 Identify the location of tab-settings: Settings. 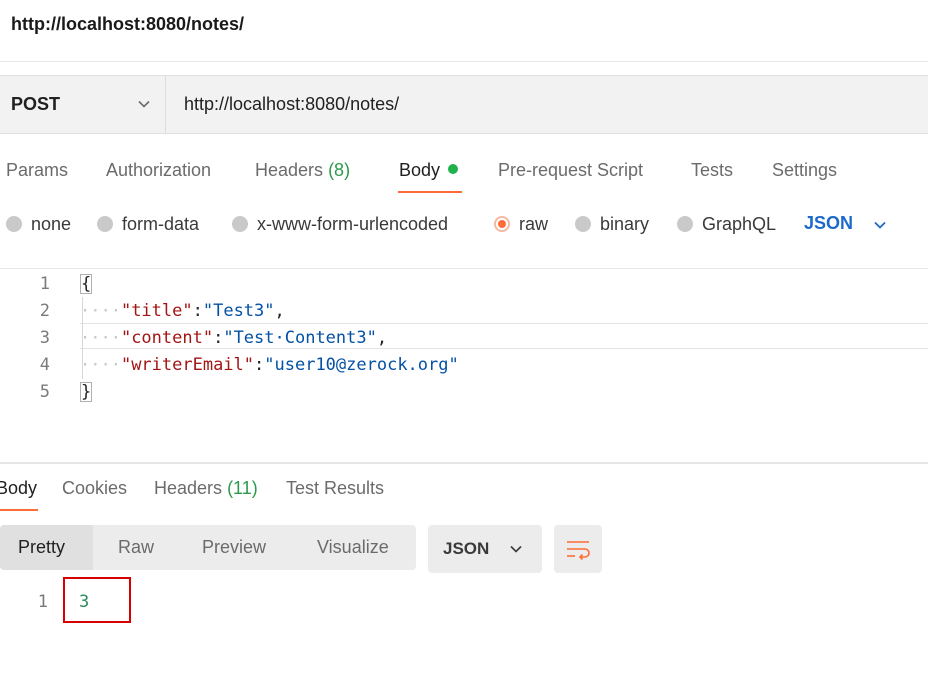
(804, 170).